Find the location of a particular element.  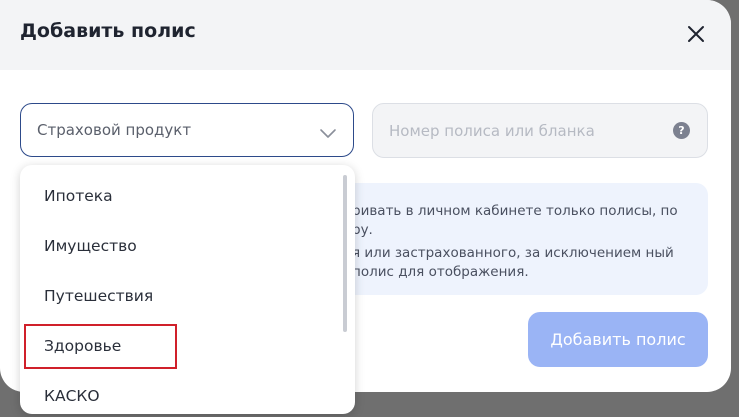

add-policy-button: Добавить полис is located at coordinates (618, 339).